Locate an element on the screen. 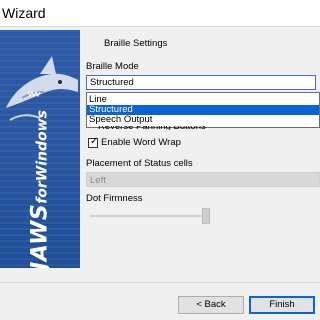 The image size is (320, 320). braille-mode-label: Braille Mode is located at coordinates (112, 66).